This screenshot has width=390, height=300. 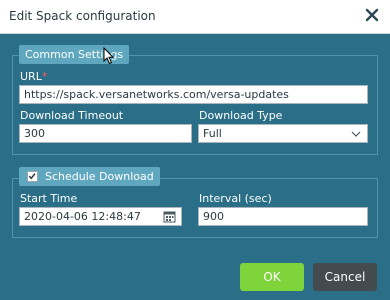 I want to click on ok-button: OK, so click(x=272, y=277).